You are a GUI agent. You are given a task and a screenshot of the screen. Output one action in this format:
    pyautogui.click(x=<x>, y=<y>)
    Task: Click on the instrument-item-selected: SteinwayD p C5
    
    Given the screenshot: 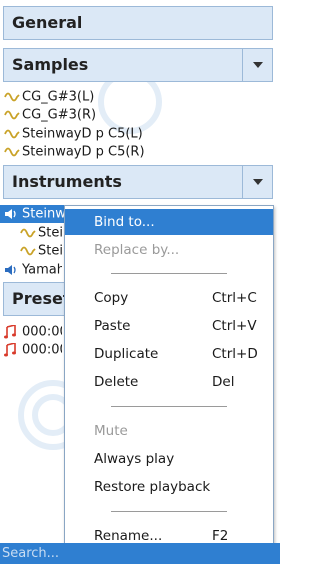 What is the action you would take?
    pyautogui.click(x=34, y=214)
    